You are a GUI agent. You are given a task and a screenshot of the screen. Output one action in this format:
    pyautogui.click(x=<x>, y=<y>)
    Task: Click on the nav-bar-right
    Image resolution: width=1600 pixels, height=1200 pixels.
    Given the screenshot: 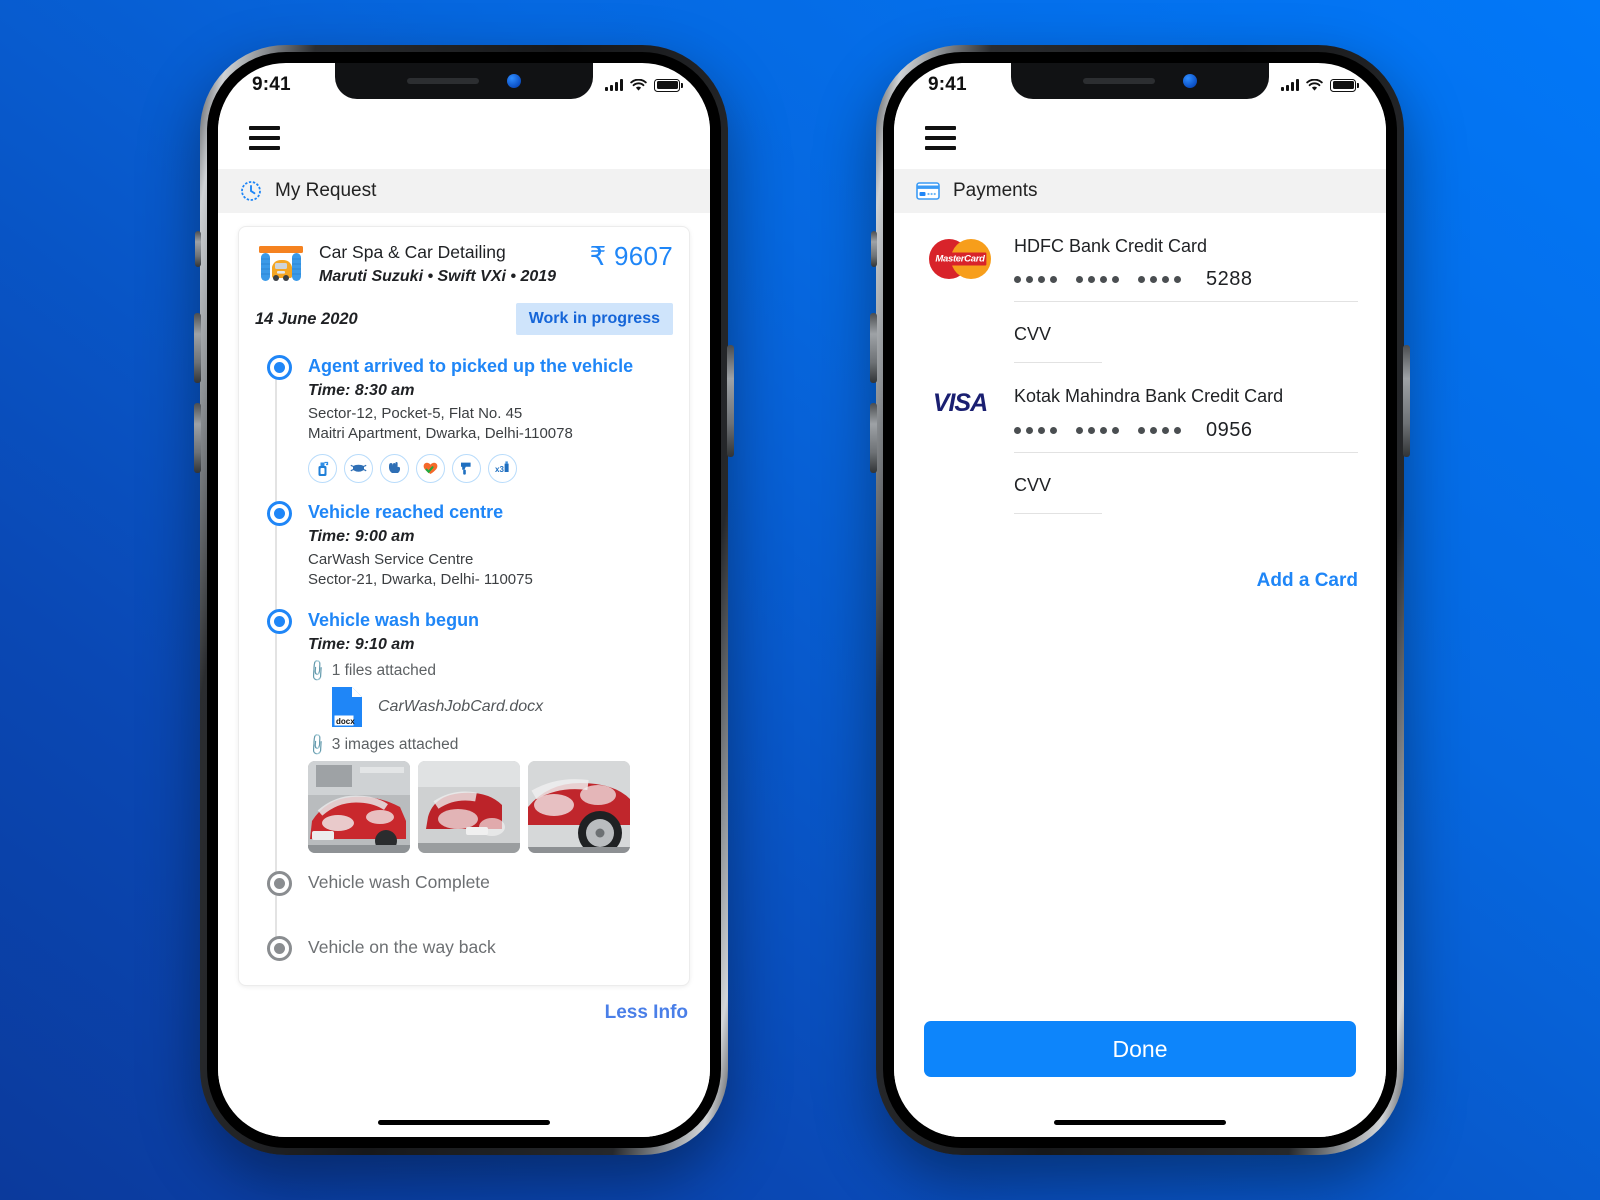 What is the action you would take?
    pyautogui.click(x=1140, y=138)
    